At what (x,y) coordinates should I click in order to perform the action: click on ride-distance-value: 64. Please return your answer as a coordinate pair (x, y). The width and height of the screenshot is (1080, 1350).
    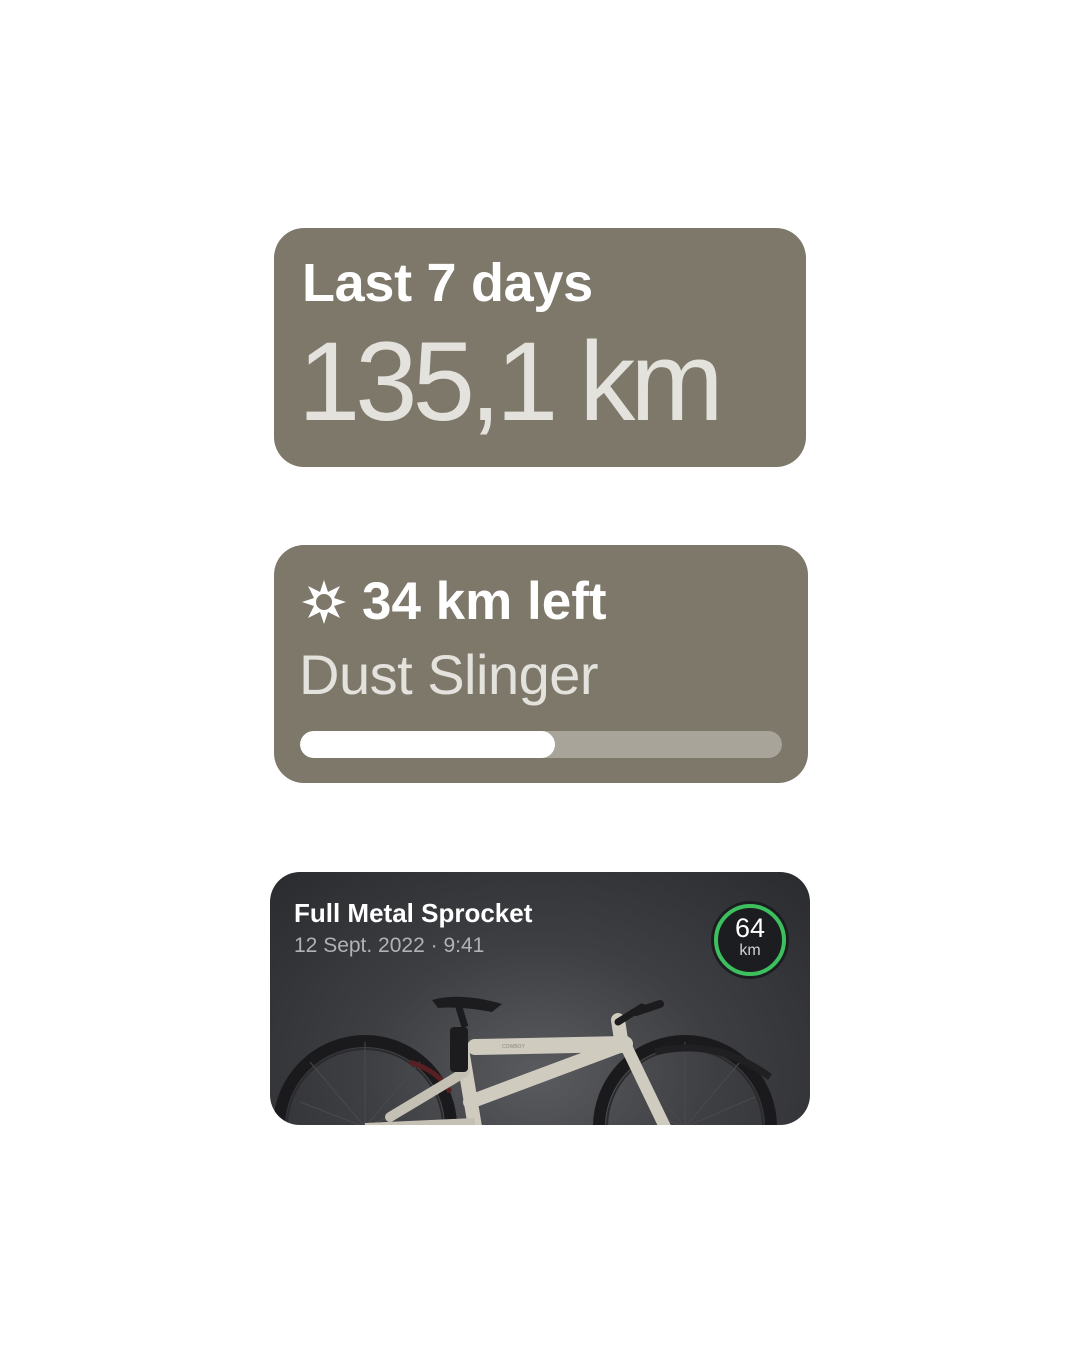
    Looking at the image, I should click on (750, 928).